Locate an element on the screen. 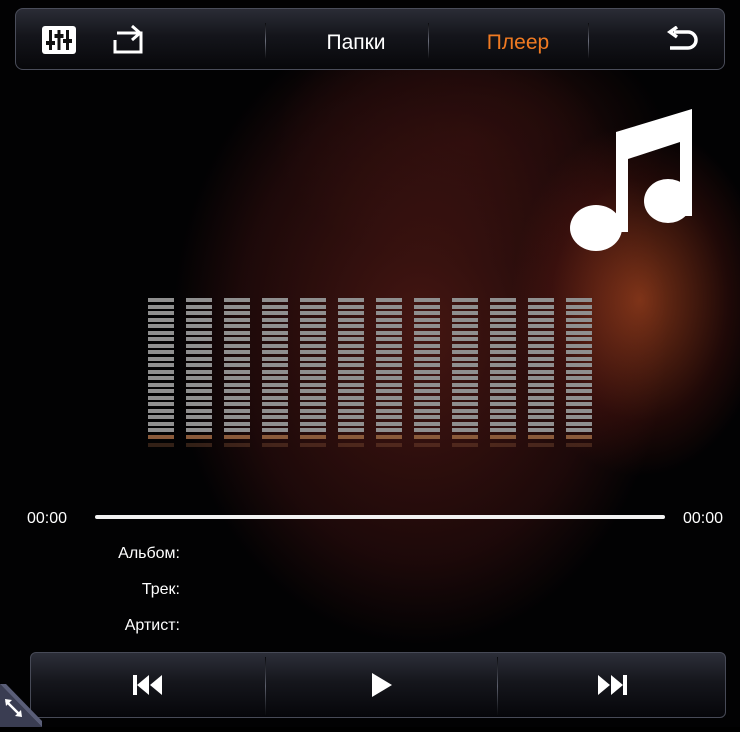  next-button is located at coordinates (612, 685).